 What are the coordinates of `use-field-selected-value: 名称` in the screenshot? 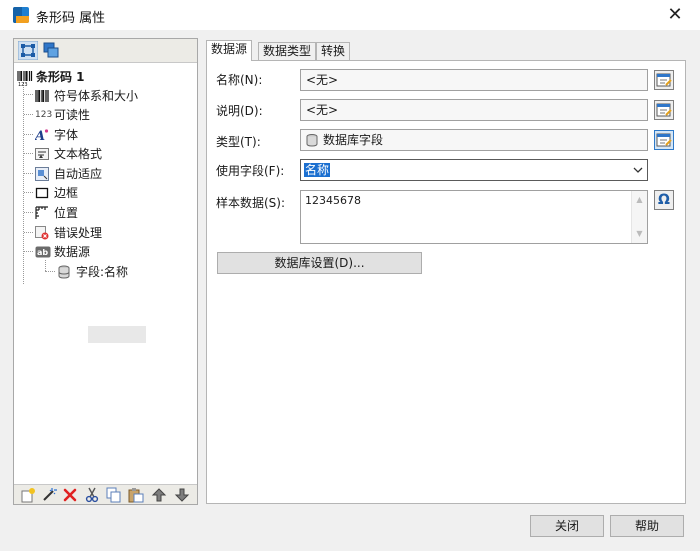 It's located at (317, 170).